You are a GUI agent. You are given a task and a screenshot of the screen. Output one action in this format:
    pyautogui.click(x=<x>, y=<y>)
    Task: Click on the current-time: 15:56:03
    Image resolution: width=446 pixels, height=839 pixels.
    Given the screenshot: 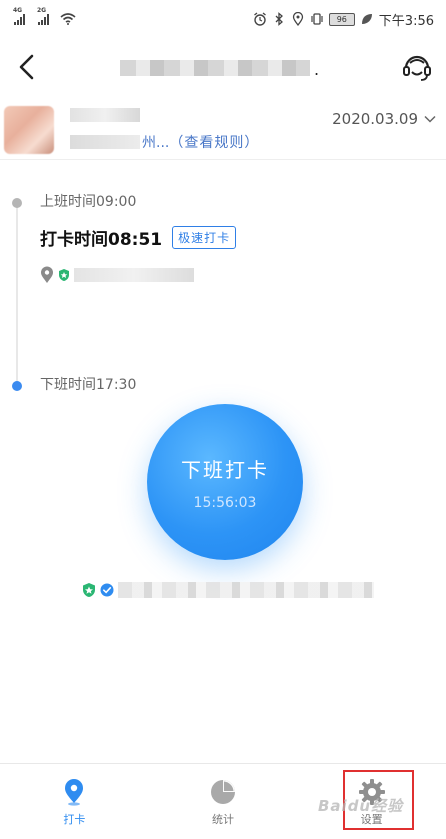 What is the action you would take?
    pyautogui.click(x=225, y=502)
    